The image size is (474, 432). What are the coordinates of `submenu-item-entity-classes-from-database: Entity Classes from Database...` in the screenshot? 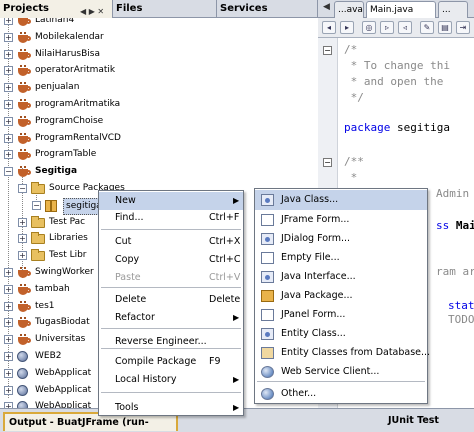 It's located at (342, 353).